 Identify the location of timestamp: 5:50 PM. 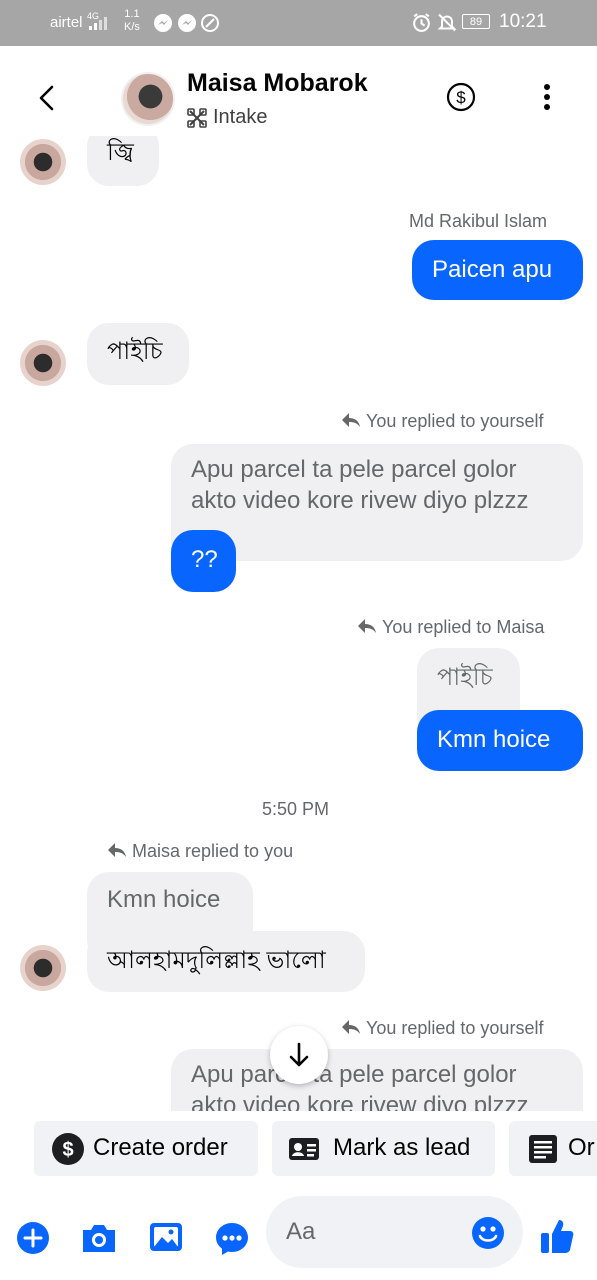
(296, 809).